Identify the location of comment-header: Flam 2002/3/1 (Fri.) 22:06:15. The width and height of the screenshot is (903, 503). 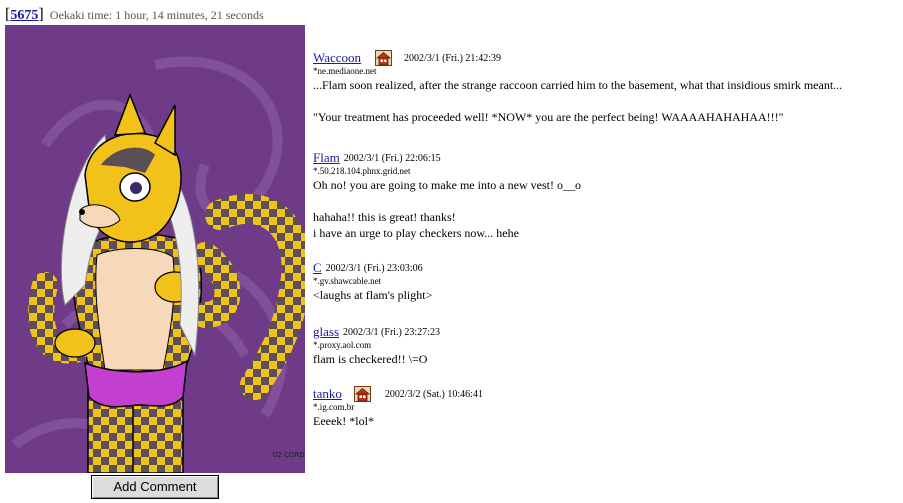
(447, 158).